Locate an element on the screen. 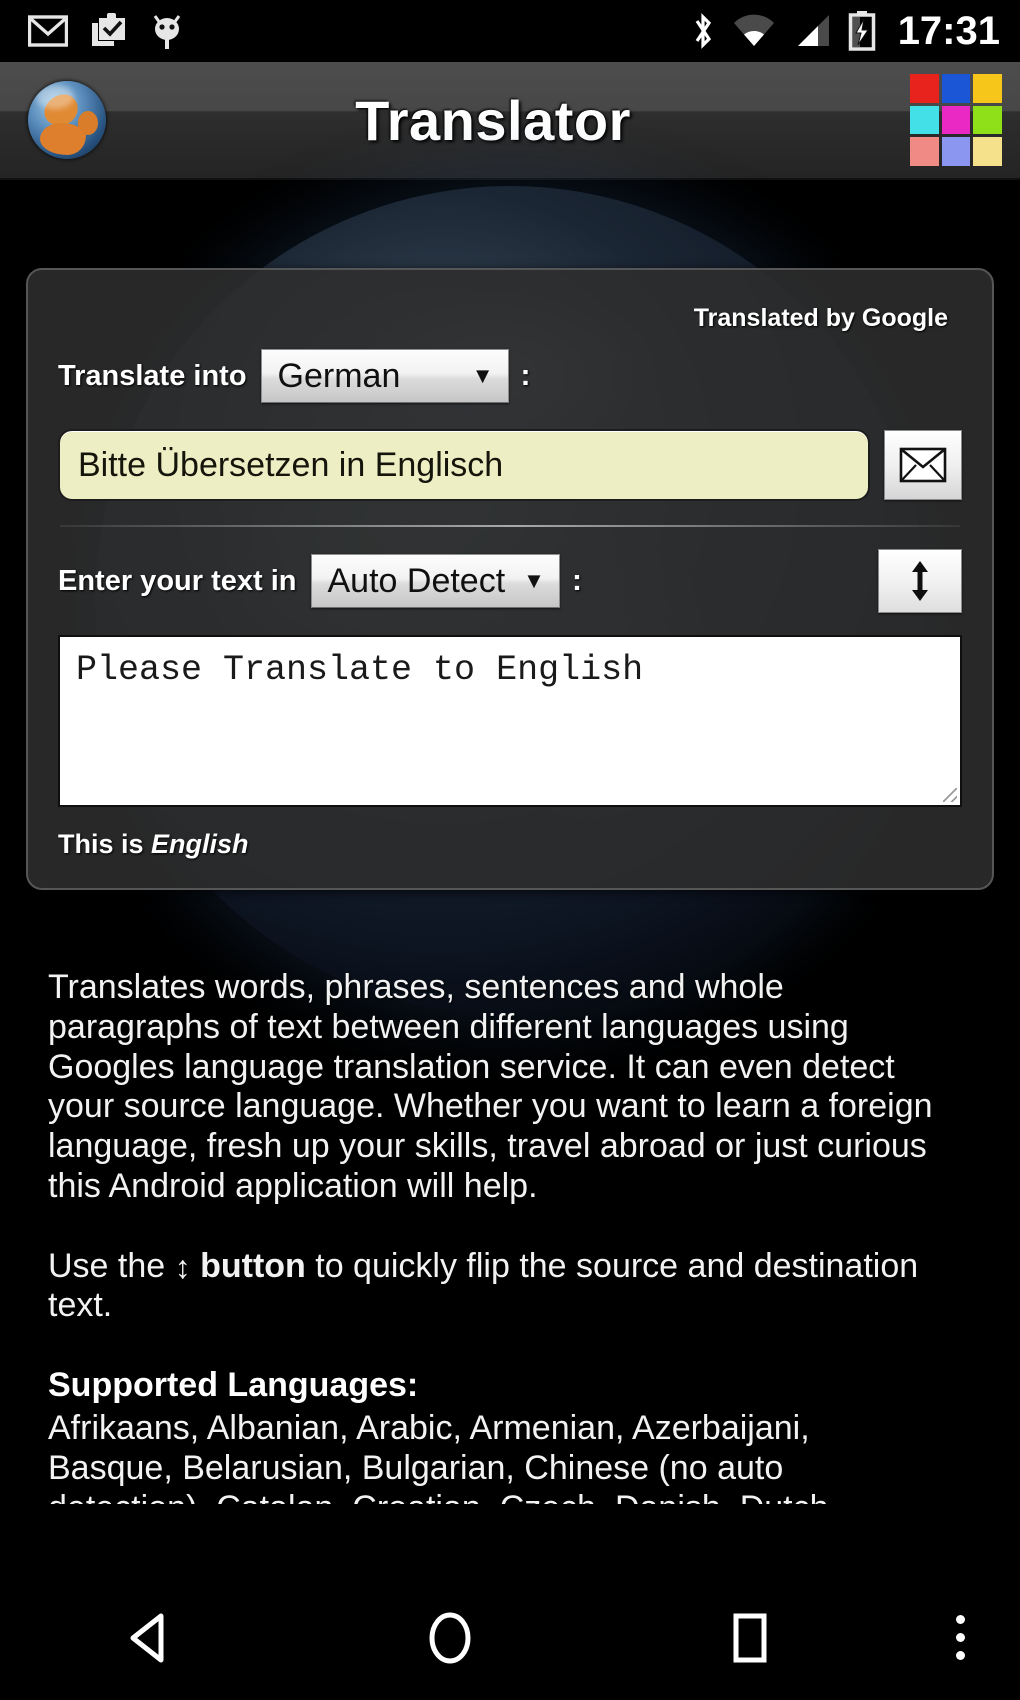 The width and height of the screenshot is (1020, 1700). swap-languages-button is located at coordinates (920, 581).